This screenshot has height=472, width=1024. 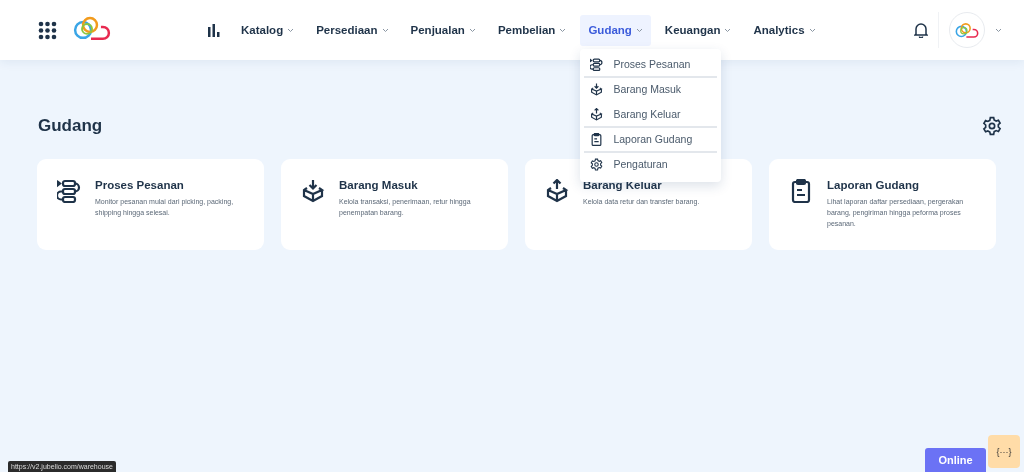 I want to click on menu-item: Barang Masuk, so click(x=651, y=89).